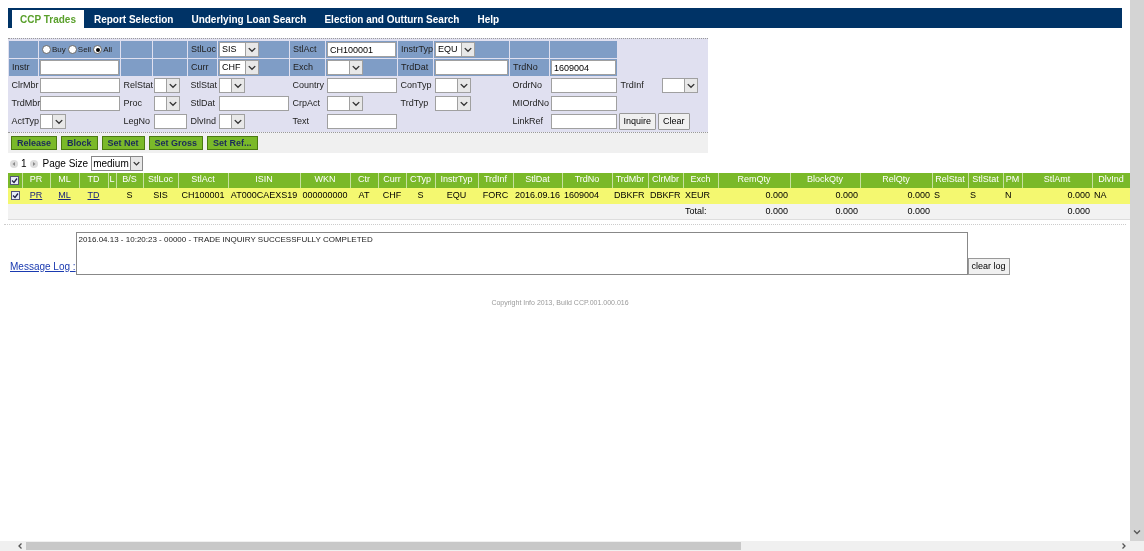 The image size is (1144, 551). Describe the element at coordinates (629, 194) in the screenshot. I see `table-cell: DBKFR` at that location.